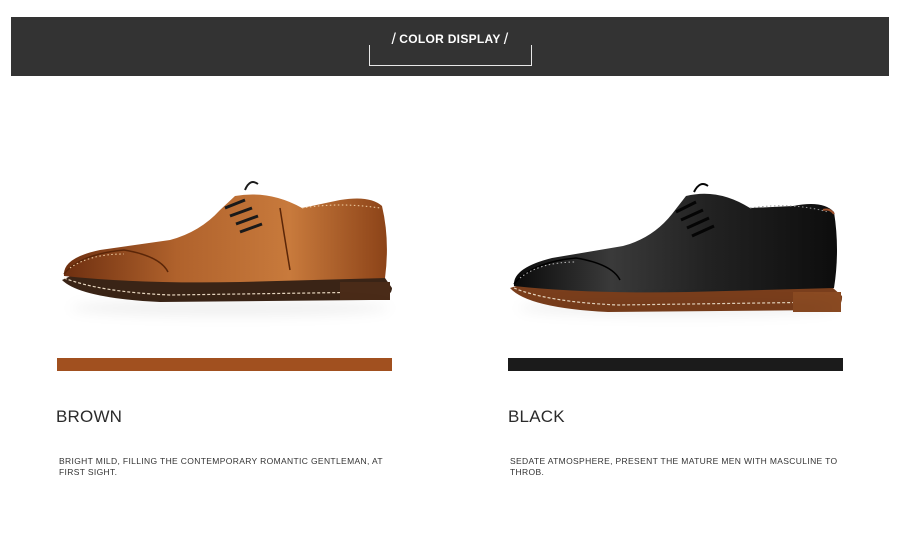 Image resolution: width=900 pixels, height=545 pixels. Describe the element at coordinates (224, 364) in the screenshot. I see `brown-color-swatch` at that location.